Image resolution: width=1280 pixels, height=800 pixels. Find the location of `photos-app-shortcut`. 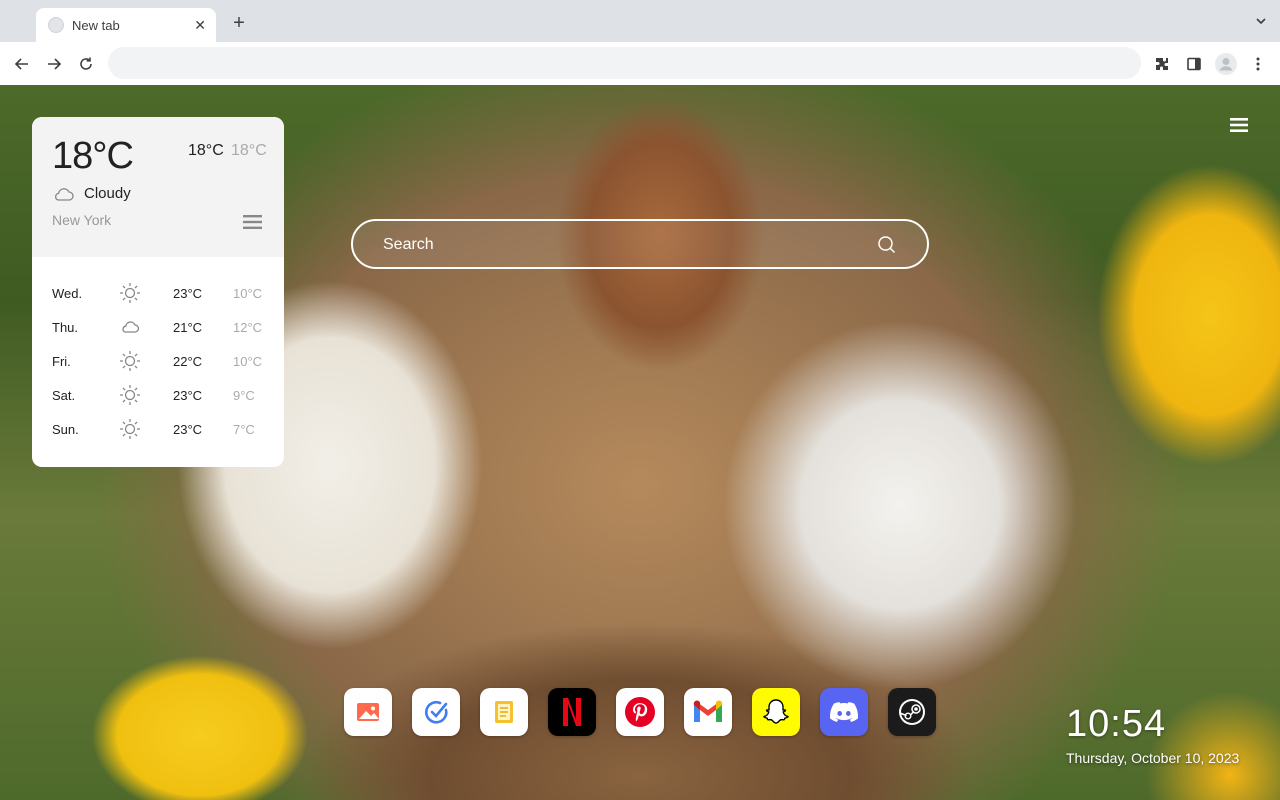

photos-app-shortcut is located at coordinates (368, 712).